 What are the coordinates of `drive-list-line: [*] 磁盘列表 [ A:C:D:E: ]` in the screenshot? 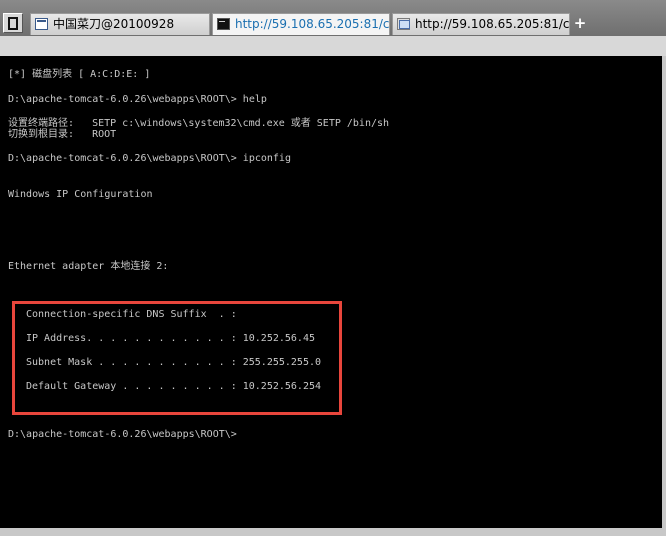 It's located at (79, 74).